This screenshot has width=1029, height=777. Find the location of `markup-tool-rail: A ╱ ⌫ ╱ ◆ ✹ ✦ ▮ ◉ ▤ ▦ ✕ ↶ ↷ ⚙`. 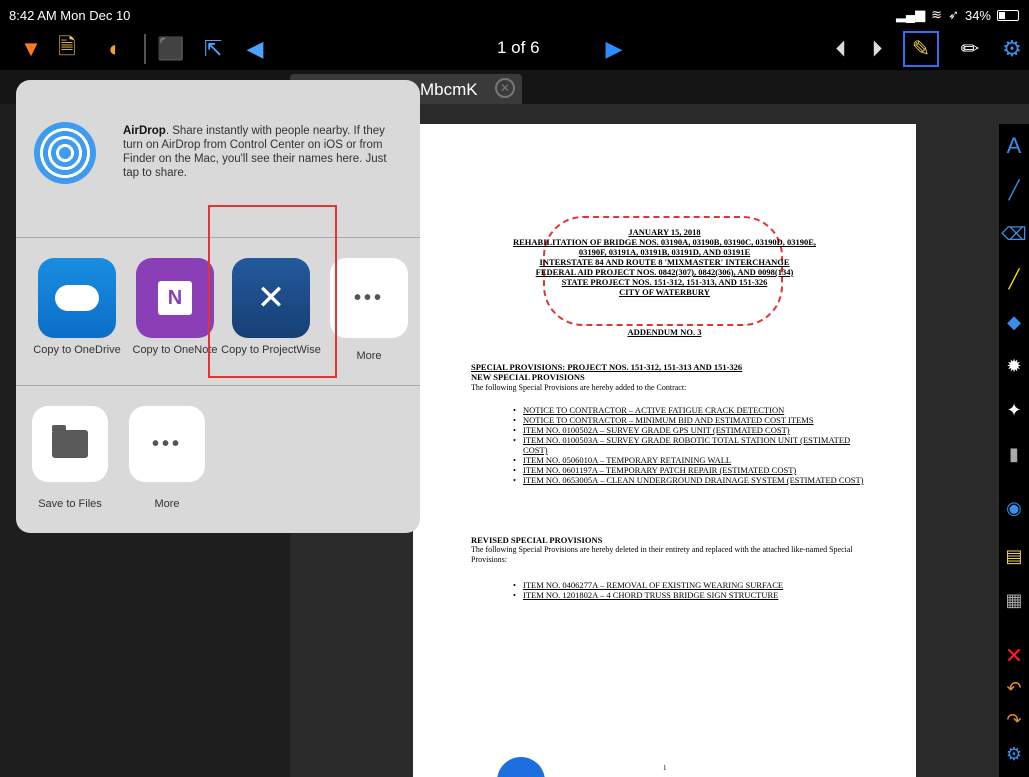

markup-tool-rail: A ╱ ⌫ ╱ ◆ ✹ ✦ ▮ ◉ ▤ ▦ ✕ ↶ ↷ ⚙ is located at coordinates (1014, 450).